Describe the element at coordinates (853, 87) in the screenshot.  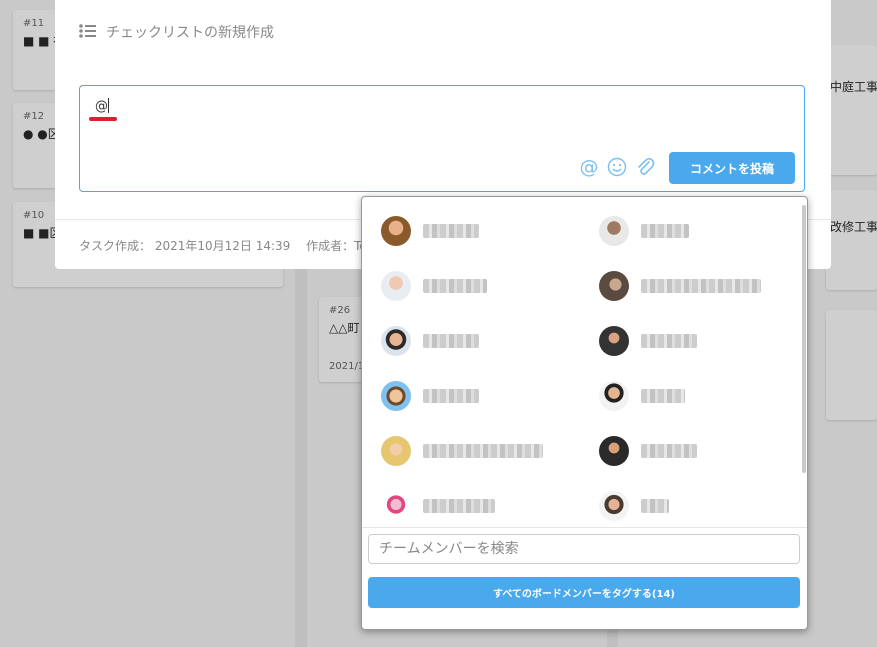
I see `task-title: 中庭工事` at that location.